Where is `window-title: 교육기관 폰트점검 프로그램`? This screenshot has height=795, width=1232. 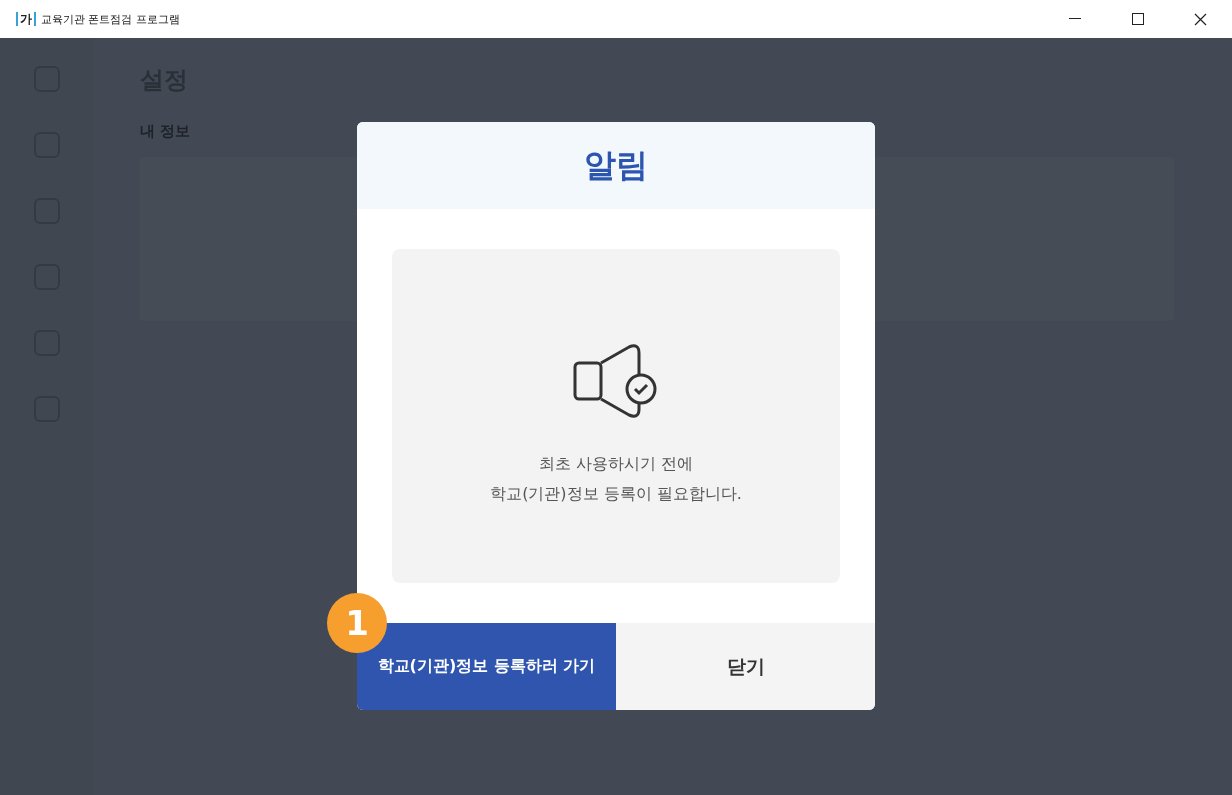
window-title: 교육기관 폰트점검 프로그램 is located at coordinates (111, 19).